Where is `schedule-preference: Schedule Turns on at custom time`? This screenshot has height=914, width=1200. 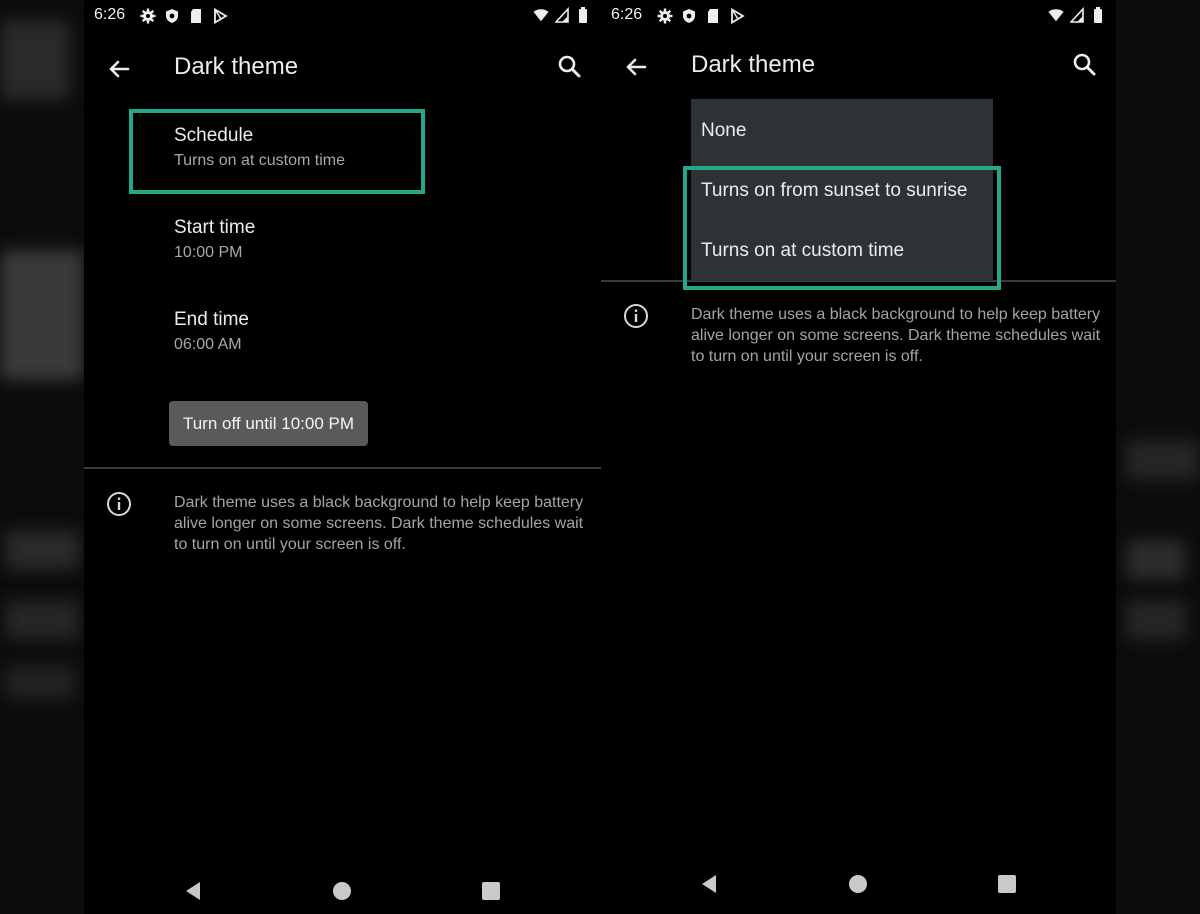
schedule-preference: Schedule Turns on at custom time is located at coordinates (259, 148).